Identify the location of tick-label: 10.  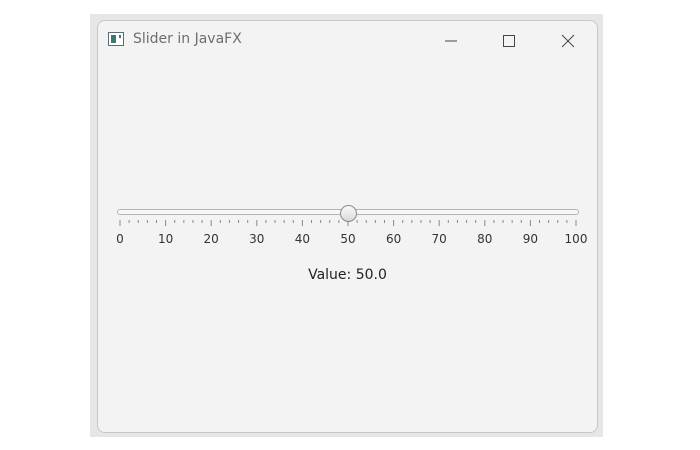
(165, 239).